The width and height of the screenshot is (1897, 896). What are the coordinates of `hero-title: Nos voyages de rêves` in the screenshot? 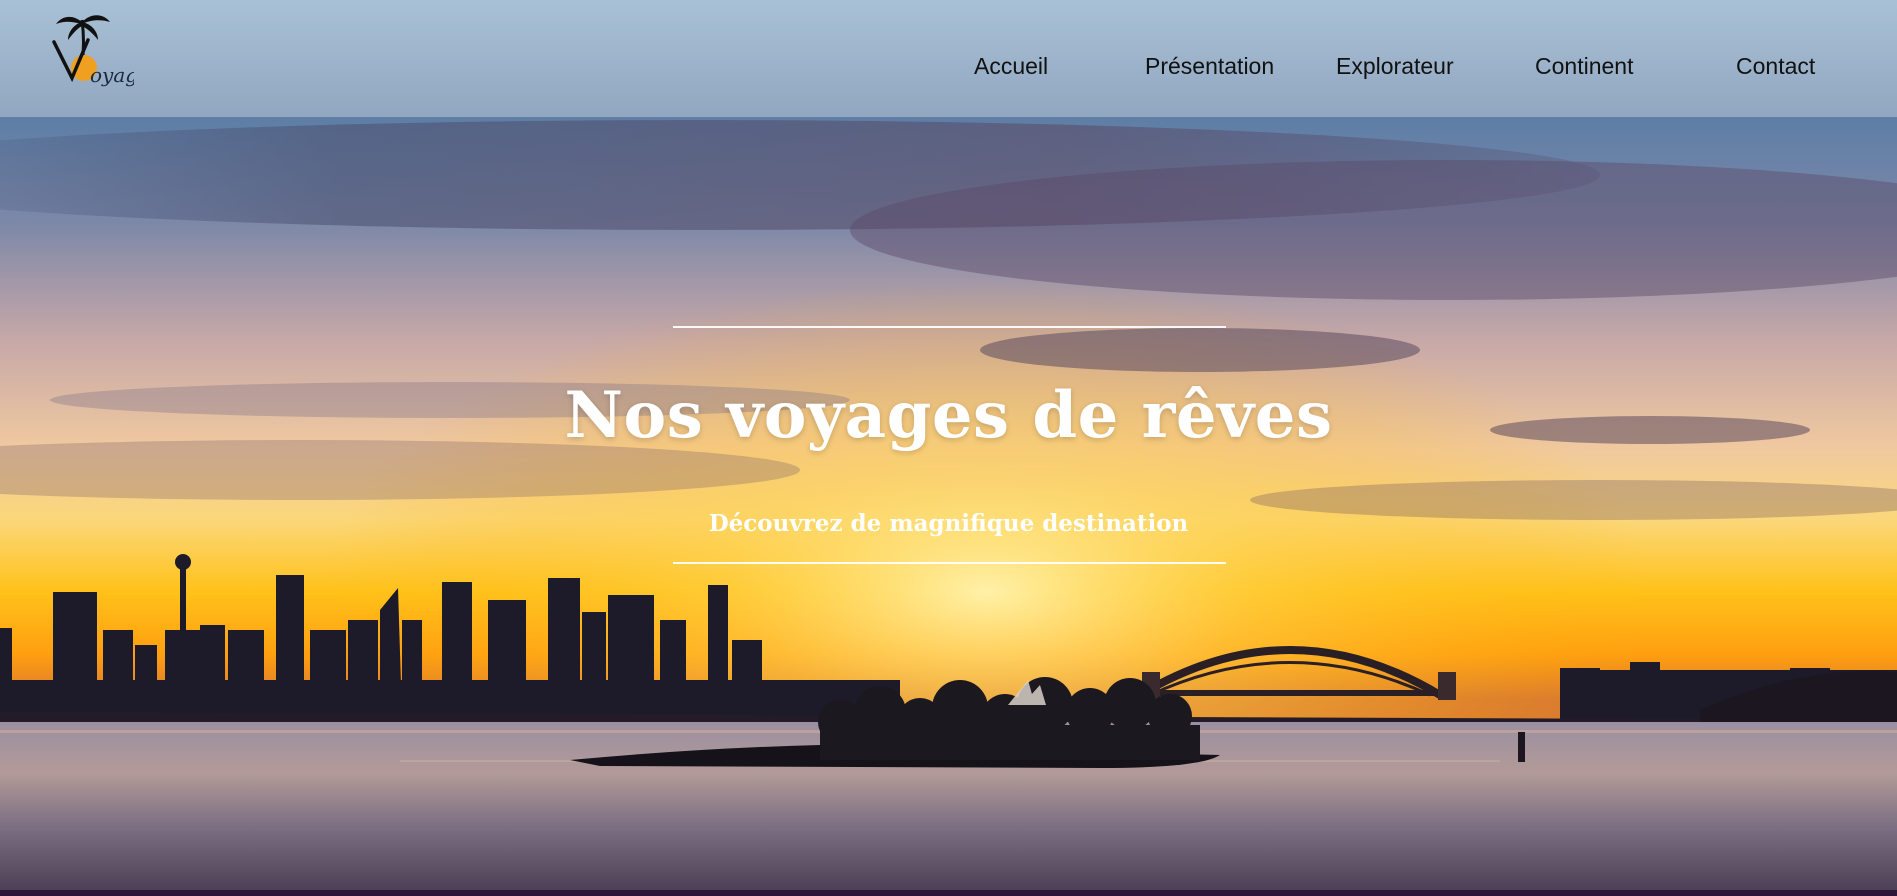 It's located at (948, 415).